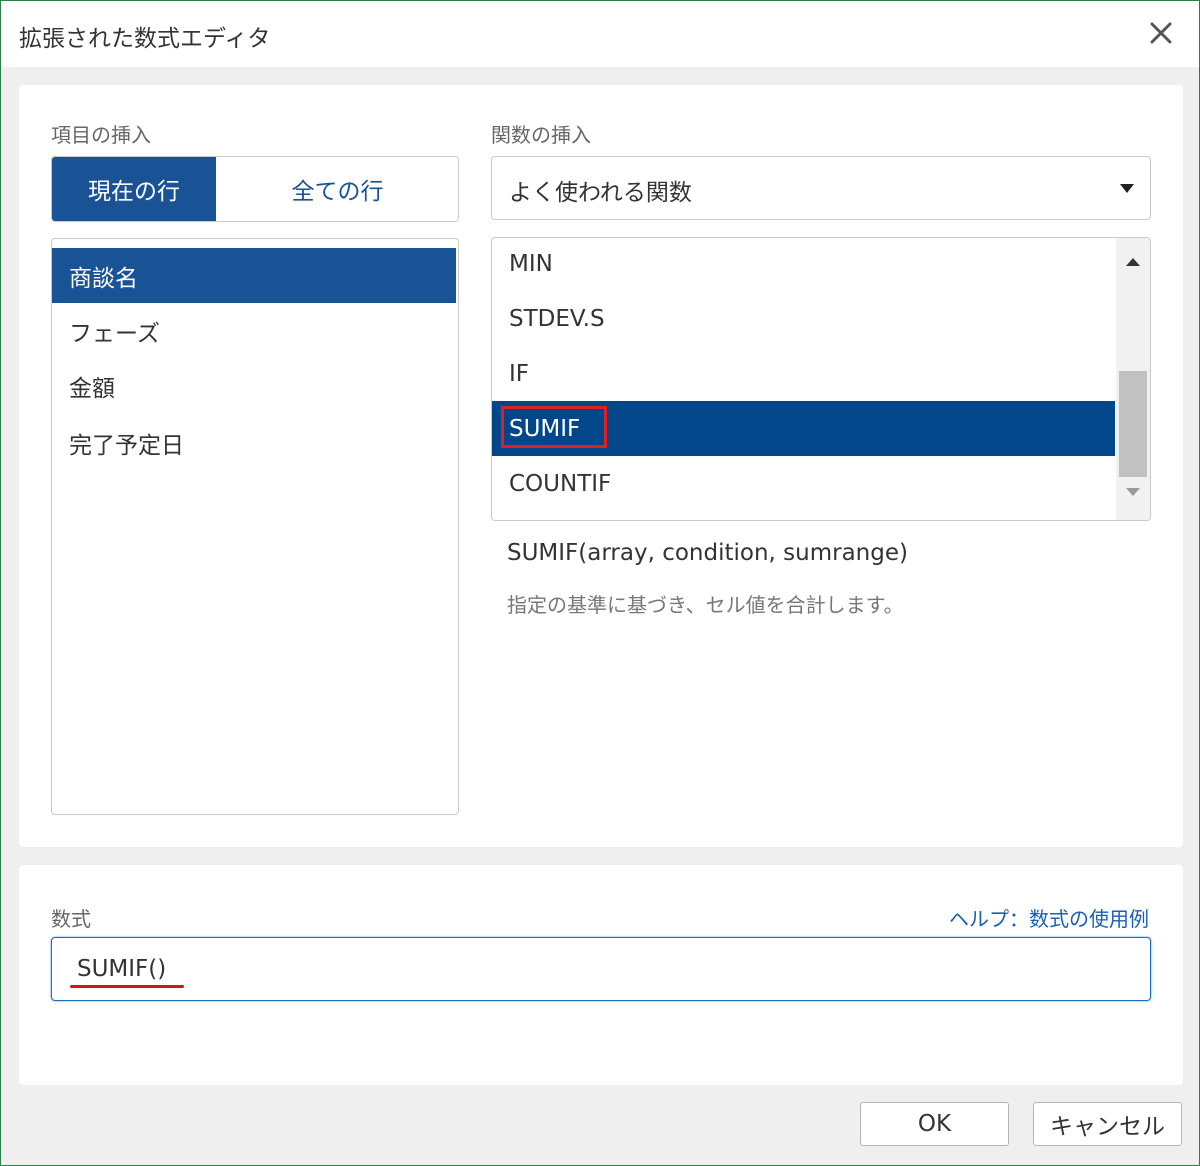 Image resolution: width=1200 pixels, height=1166 pixels. Describe the element at coordinates (254, 442) in the screenshot. I see `field-item-close-date: 完了予定日` at that location.